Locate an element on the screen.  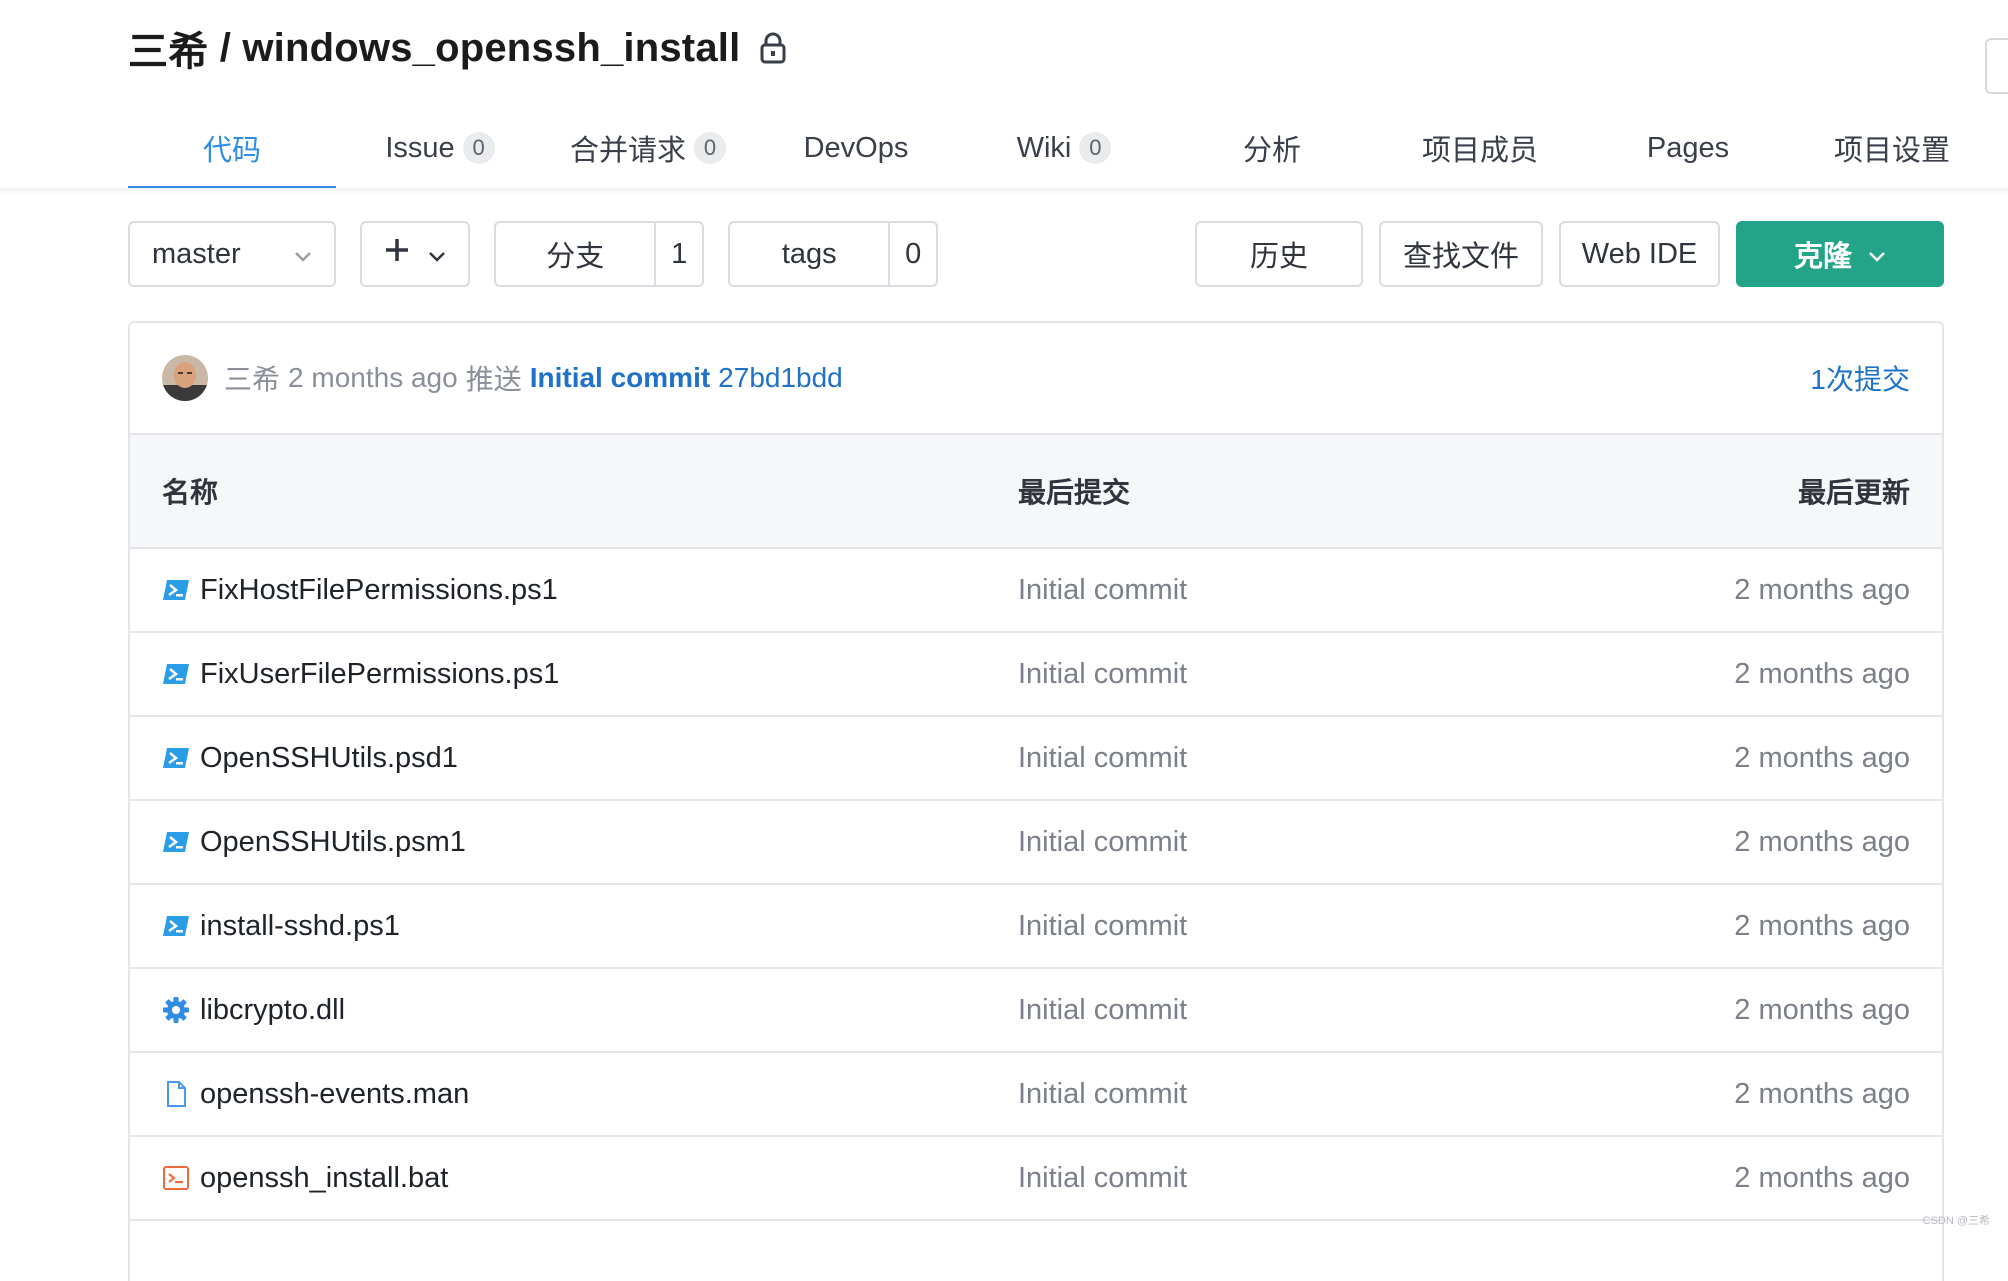
clone-label: 克隆 is located at coordinates (1822, 257).